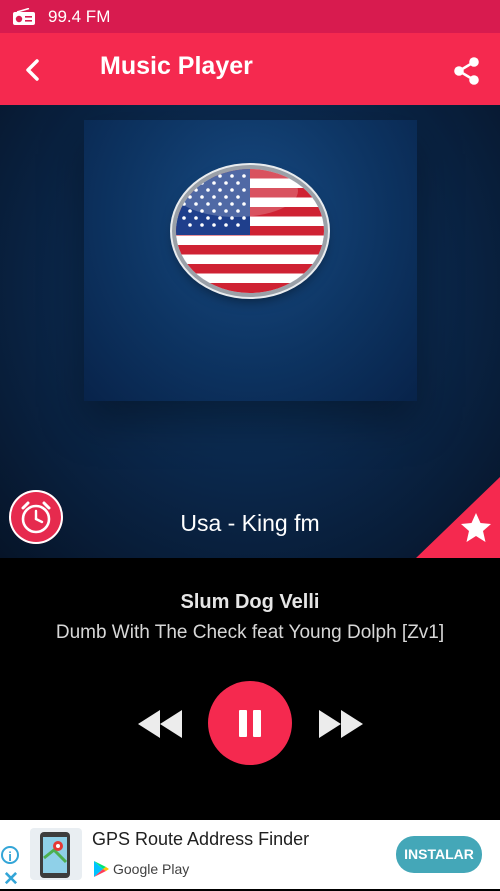 The image size is (500, 891). I want to click on app-bar: Music Player, so click(250, 69).